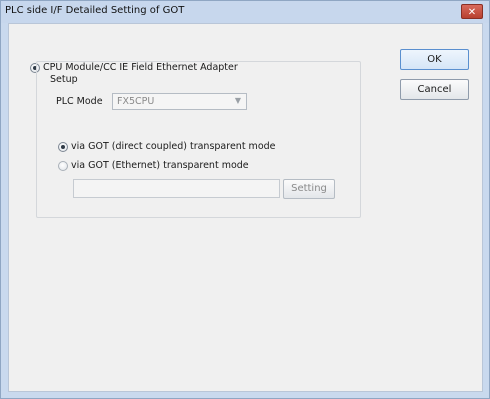 This screenshot has width=490, height=399. I want to click on cancel-button: Cancel, so click(434, 89).